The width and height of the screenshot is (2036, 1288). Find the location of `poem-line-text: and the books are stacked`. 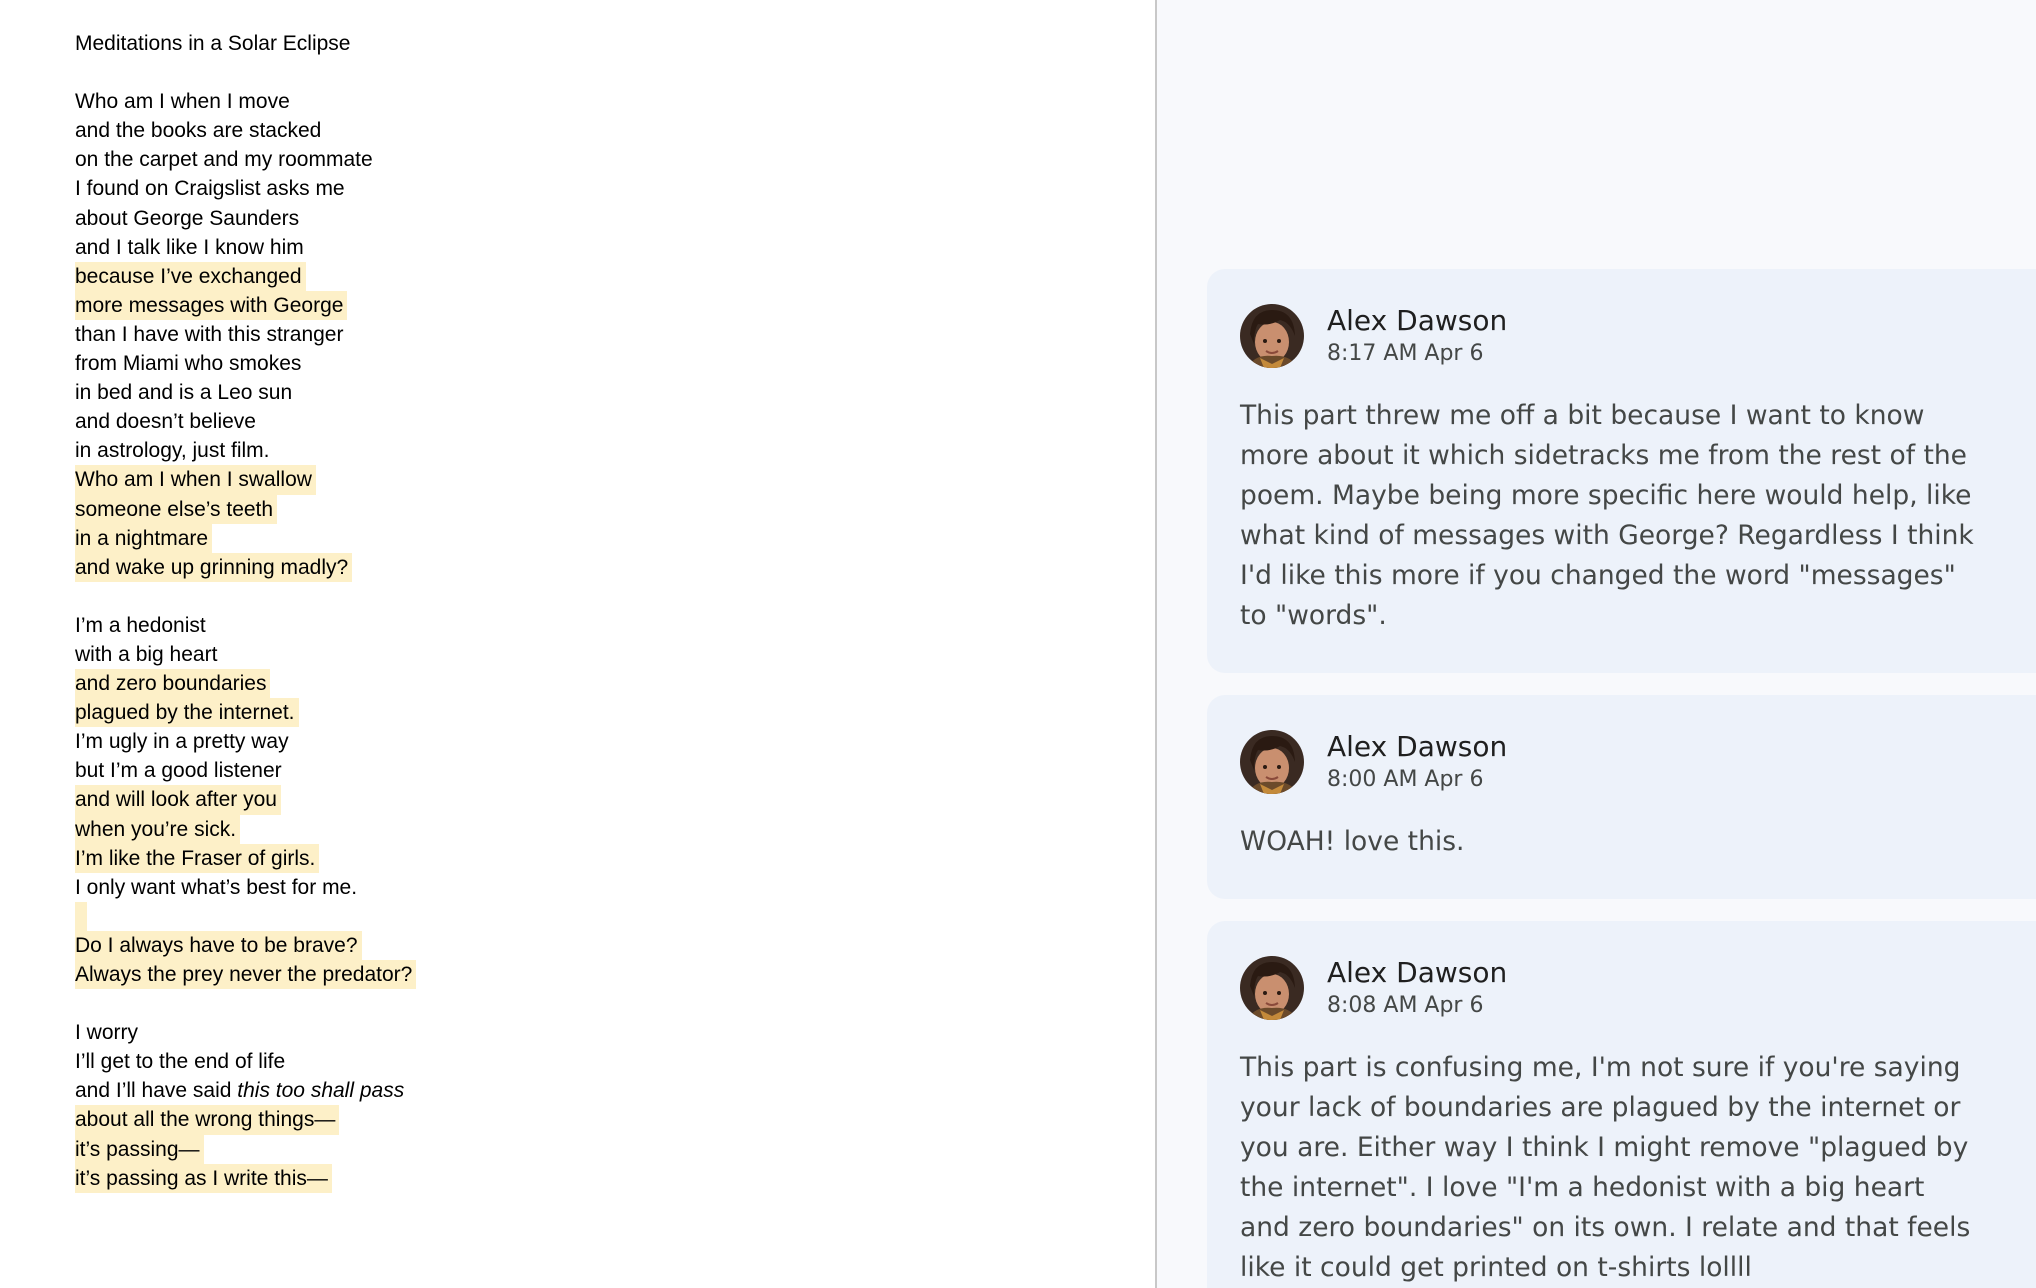

poem-line-text: and the books are stacked is located at coordinates (198, 131).